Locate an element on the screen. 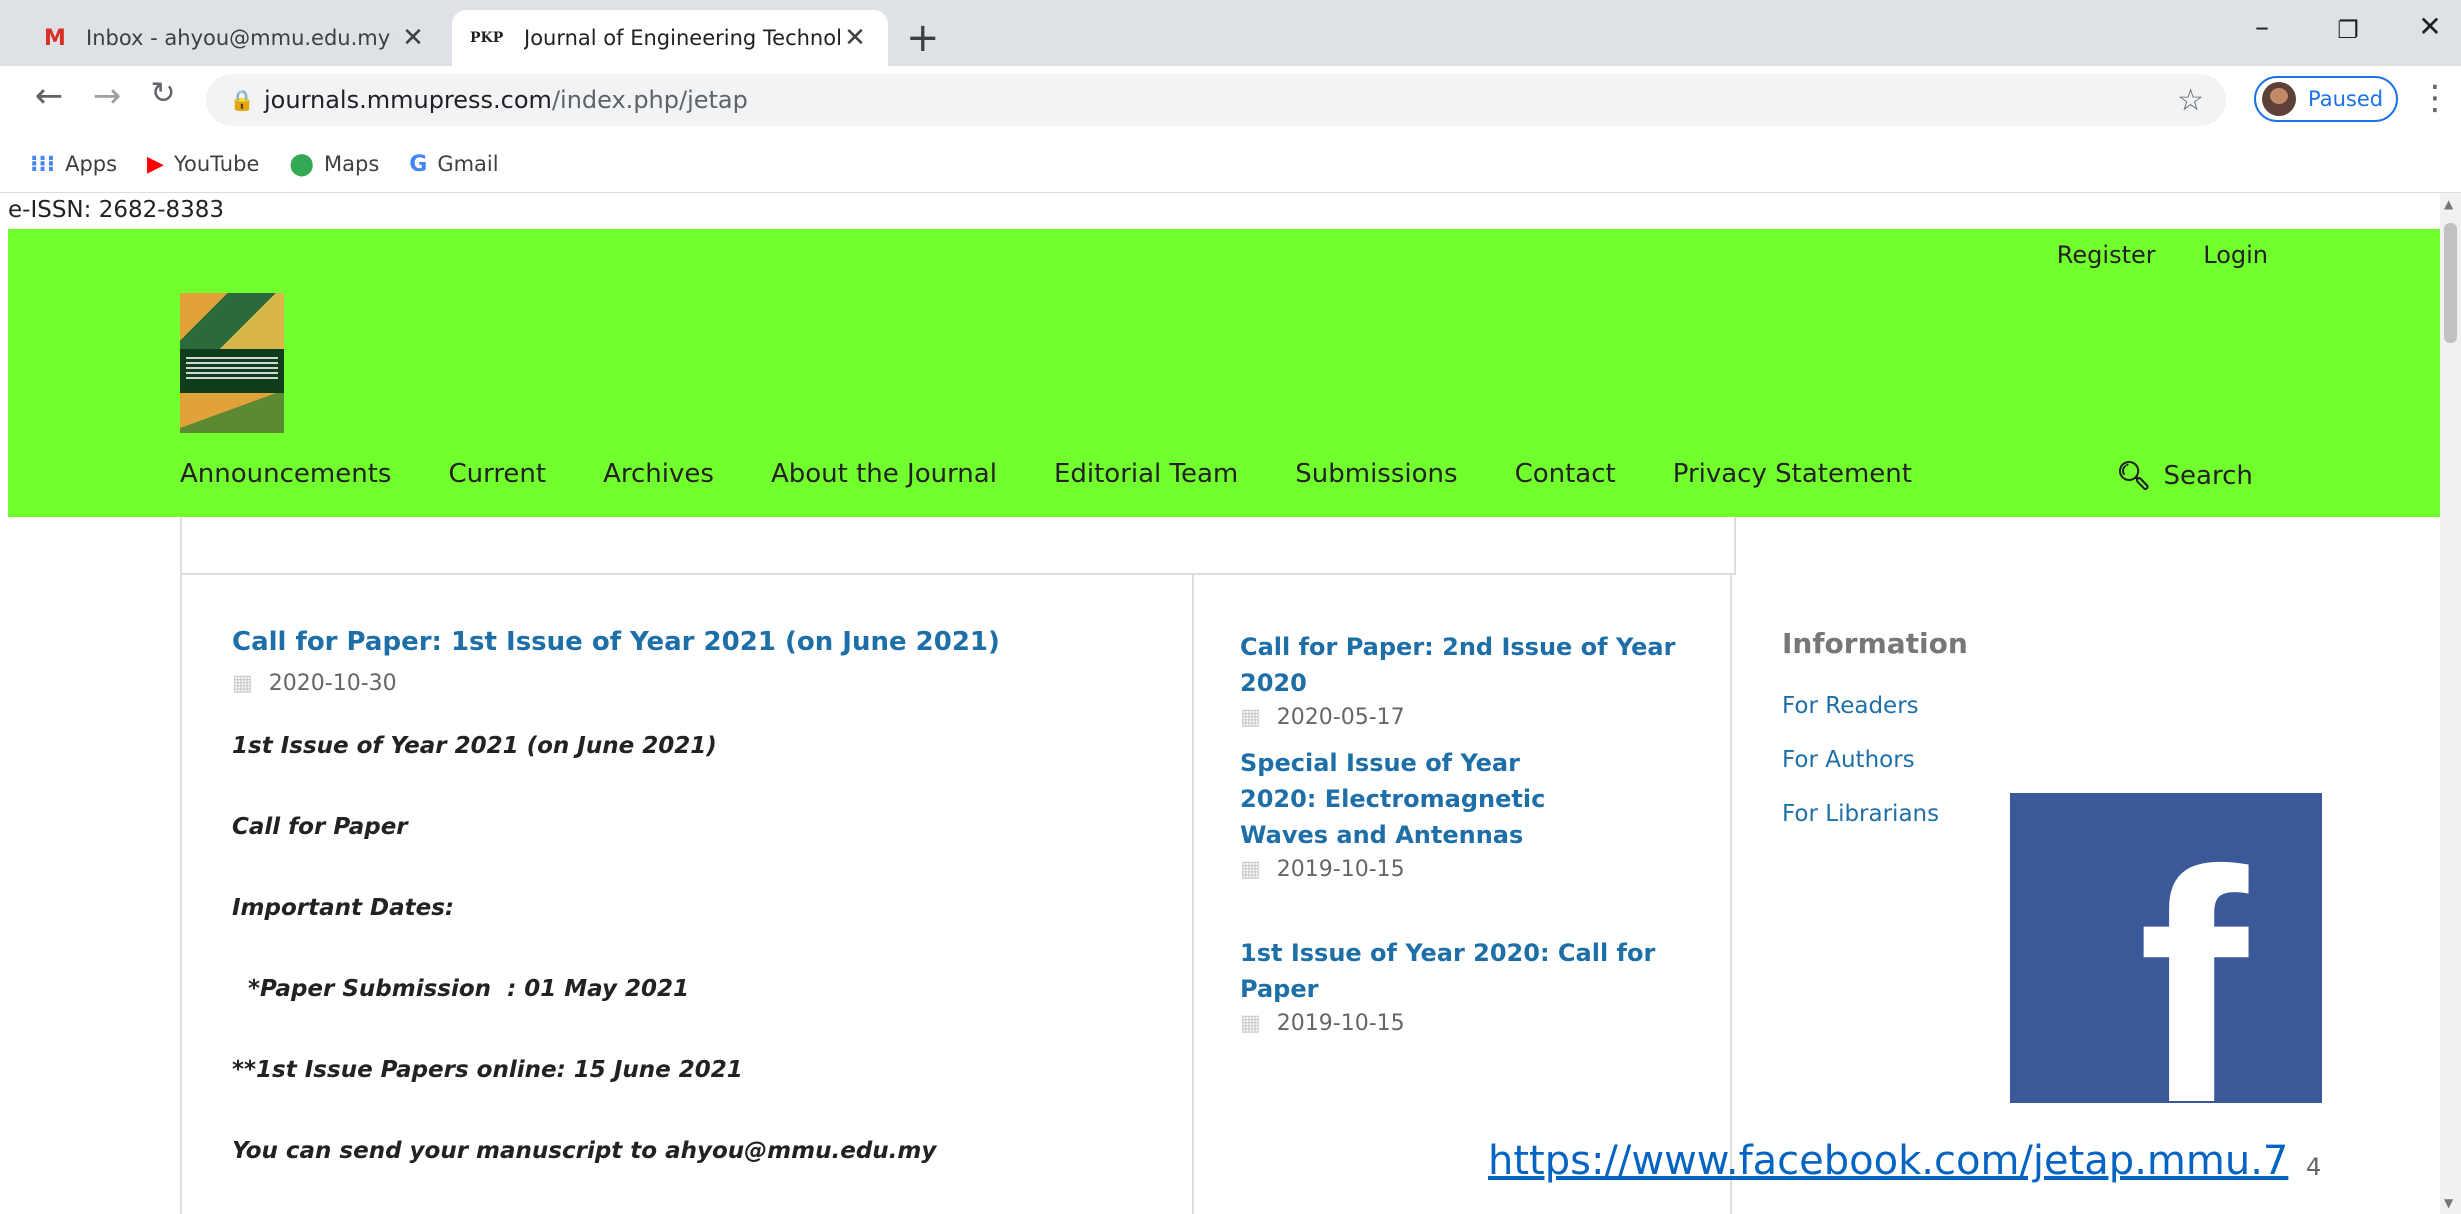 The height and width of the screenshot is (1214, 2461). nav-privacy: Privacy Statement is located at coordinates (1792, 474).